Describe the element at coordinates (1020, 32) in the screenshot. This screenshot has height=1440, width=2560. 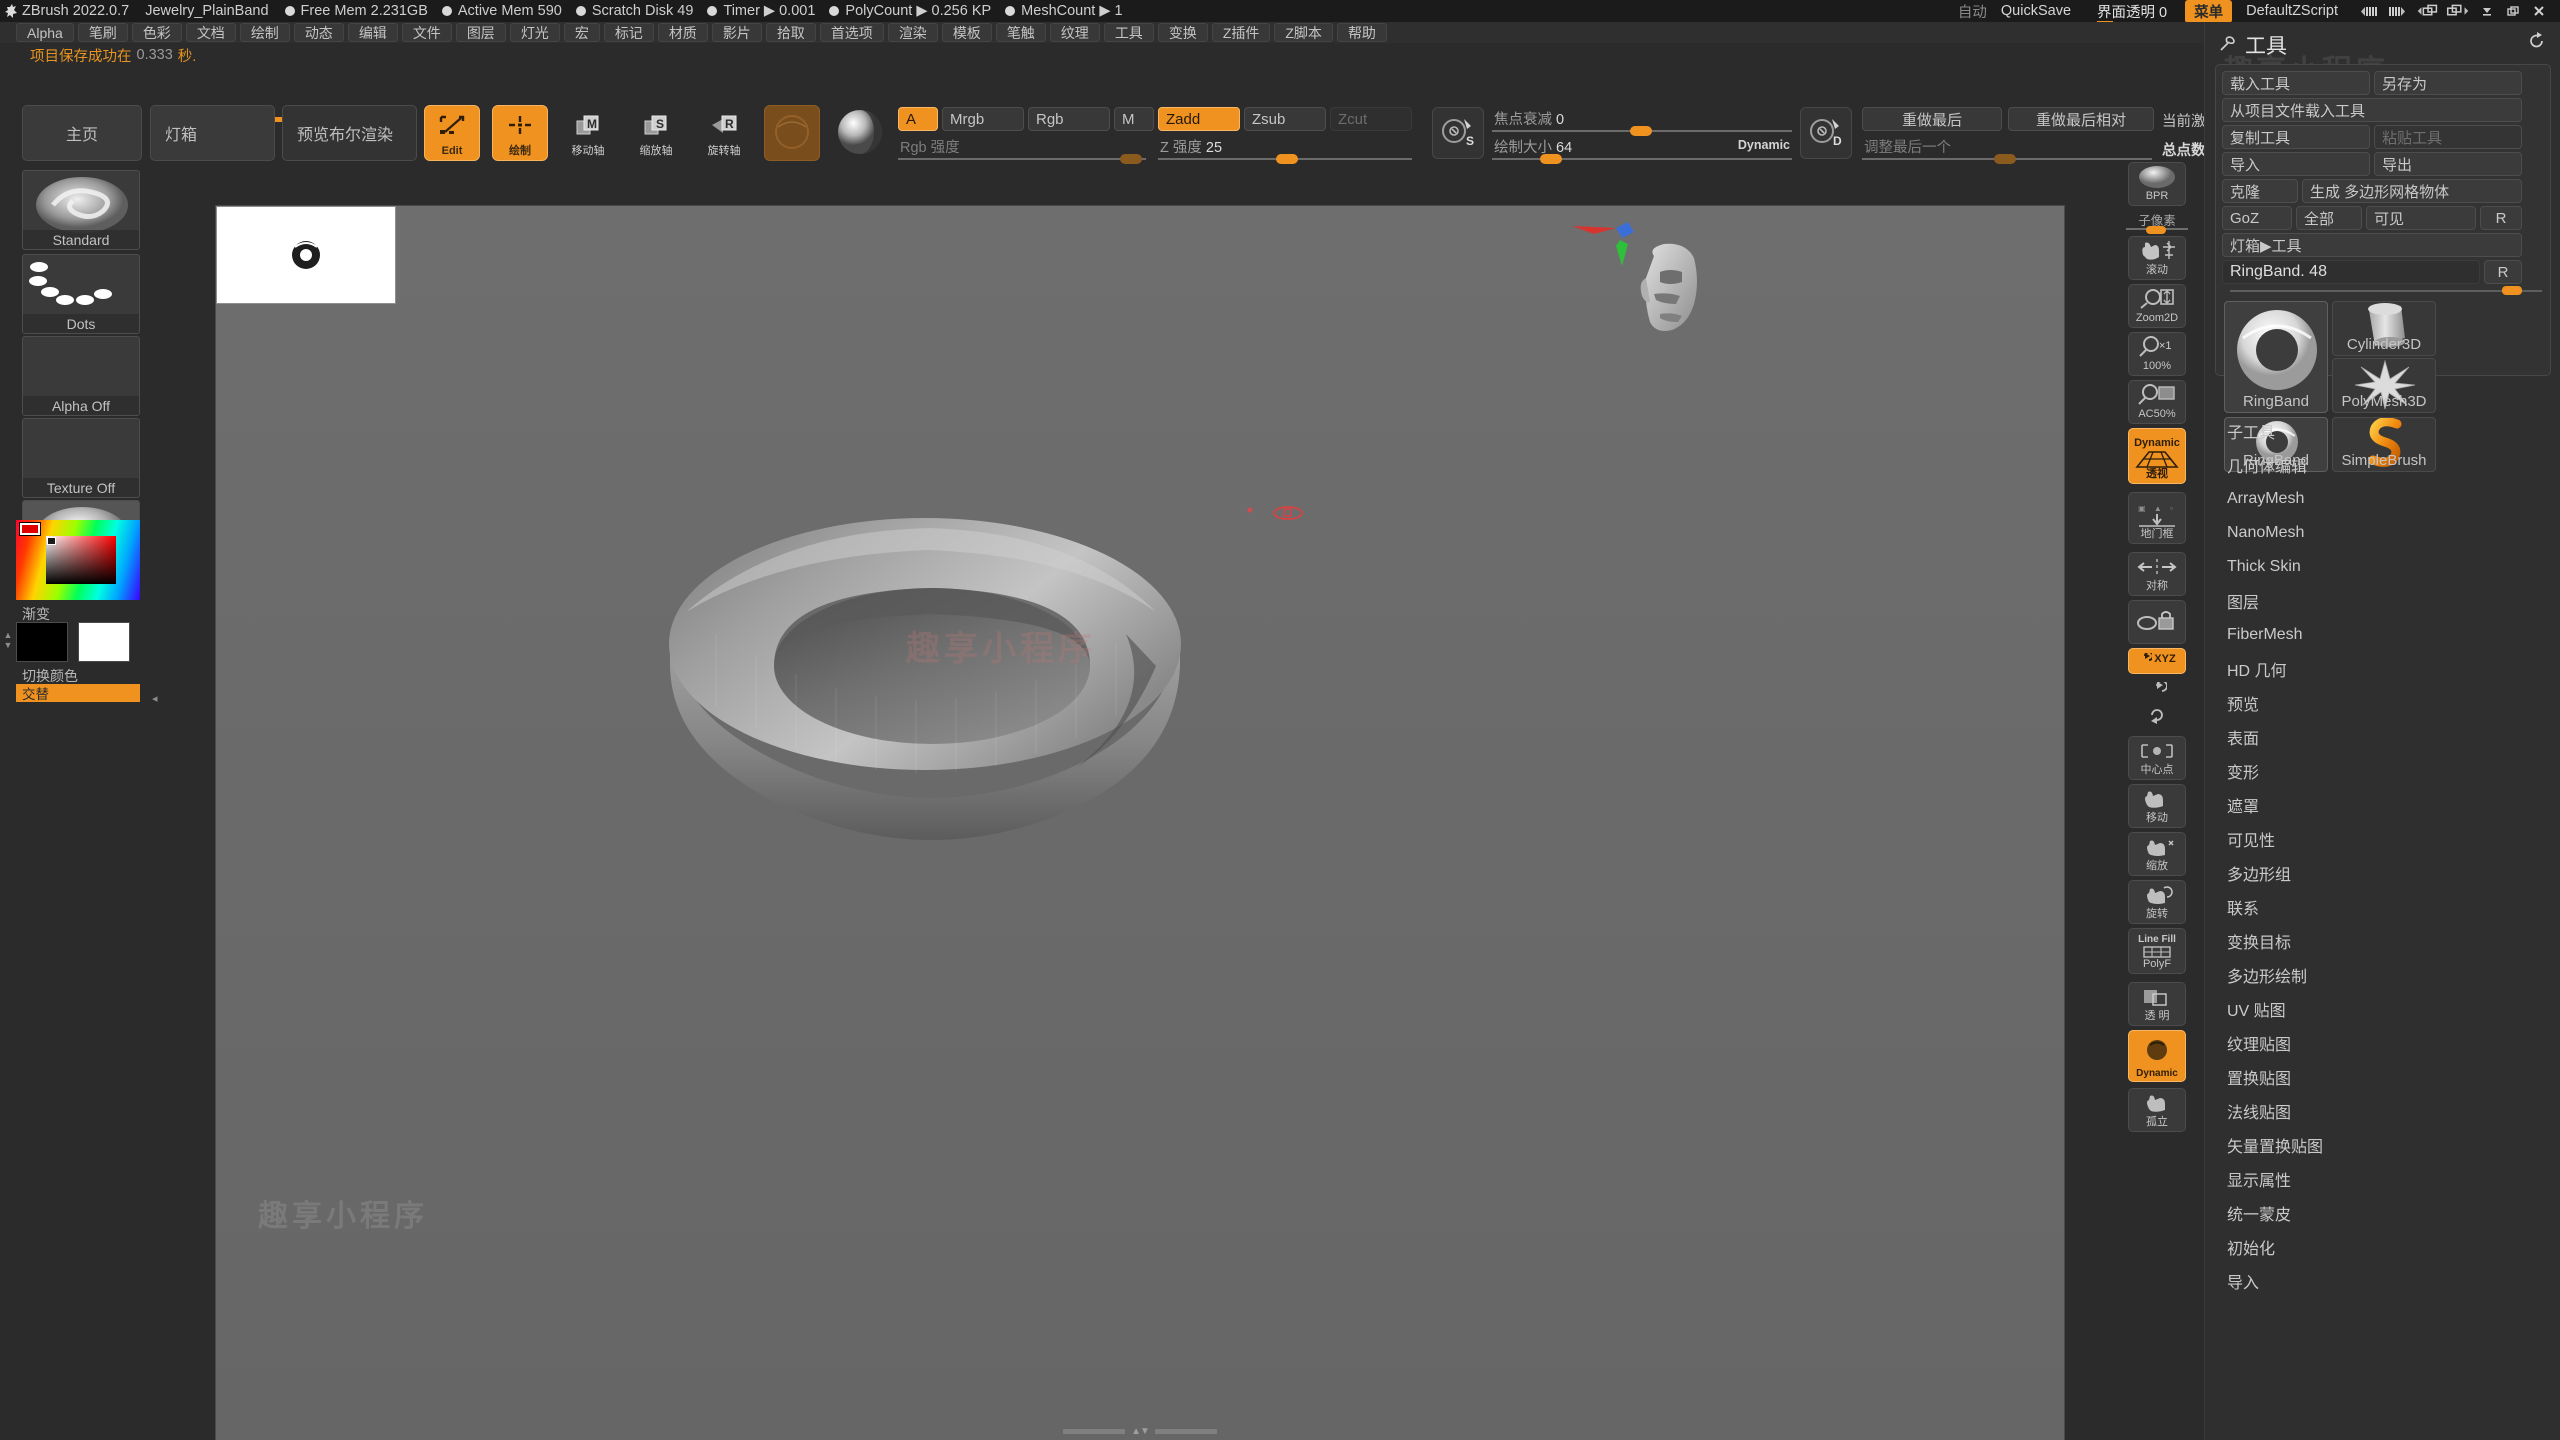
I see `menu-item-18: 笔触` at that location.